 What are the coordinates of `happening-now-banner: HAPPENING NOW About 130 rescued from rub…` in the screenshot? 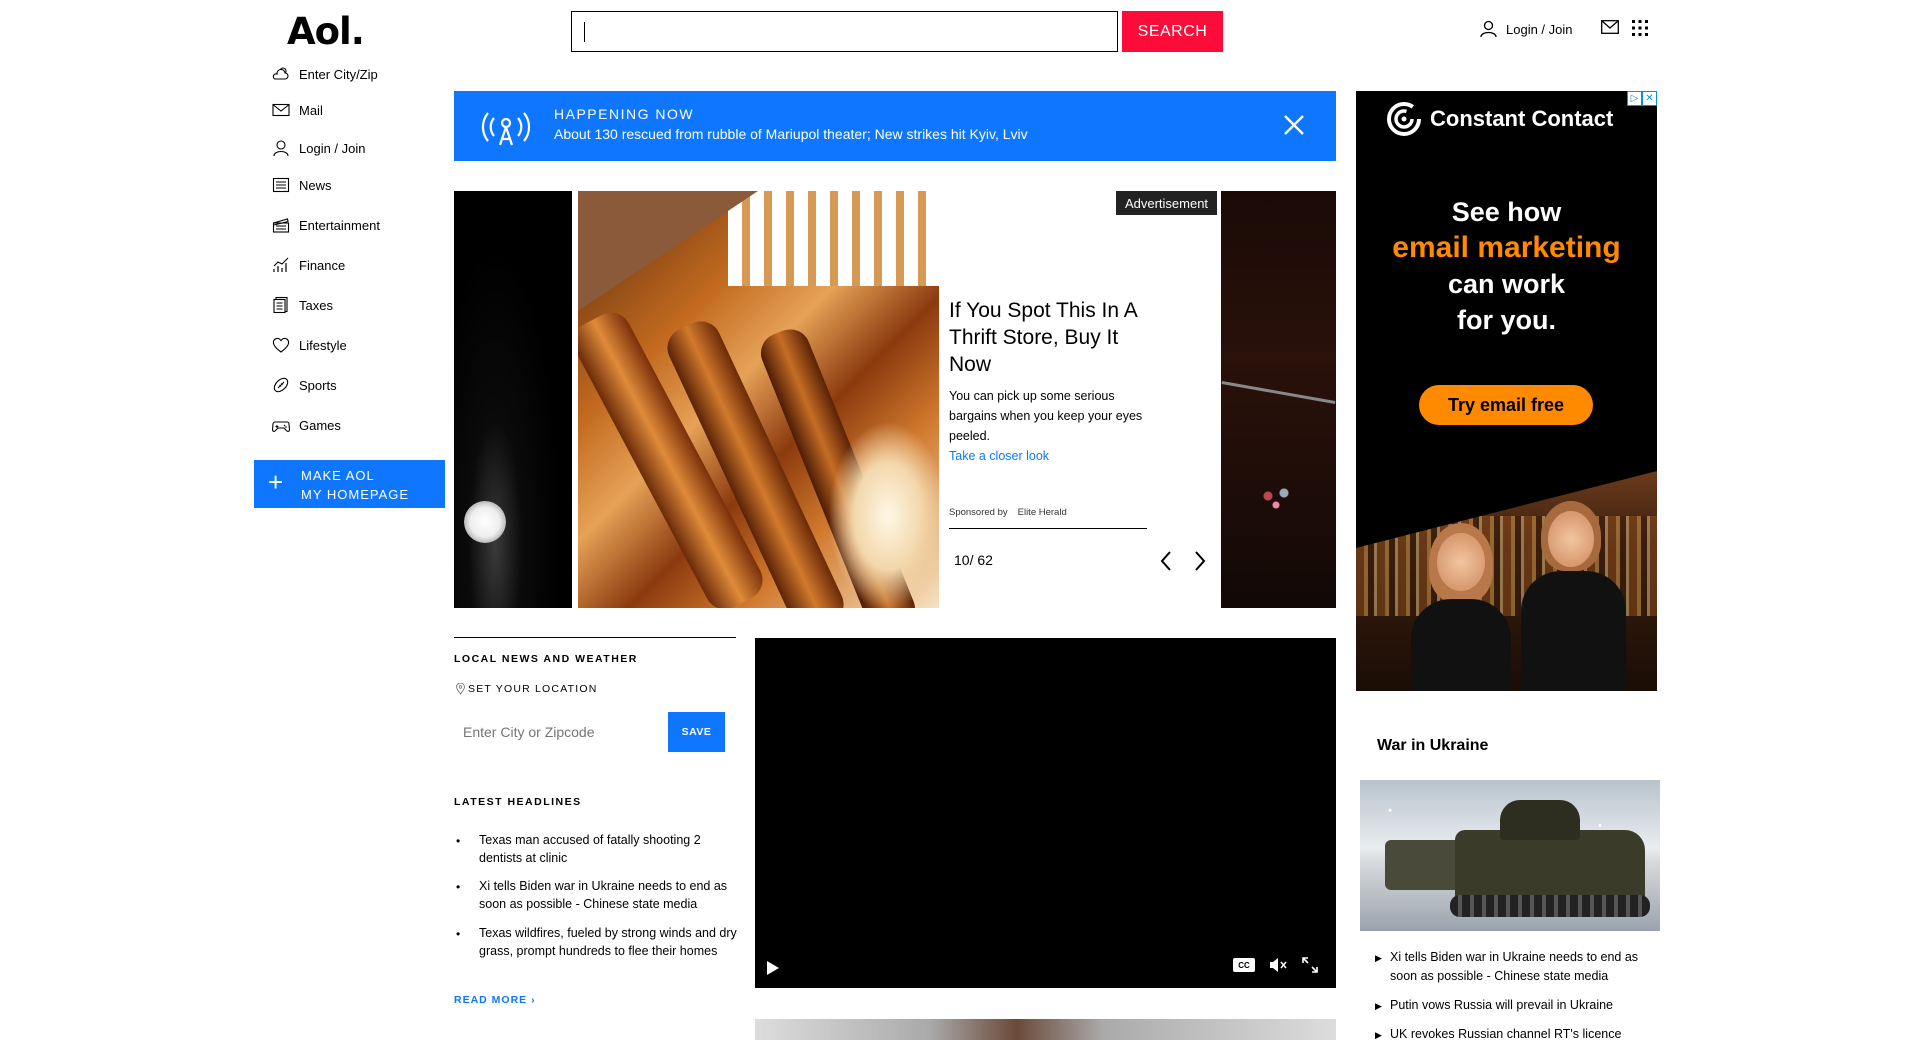 It's located at (895, 126).